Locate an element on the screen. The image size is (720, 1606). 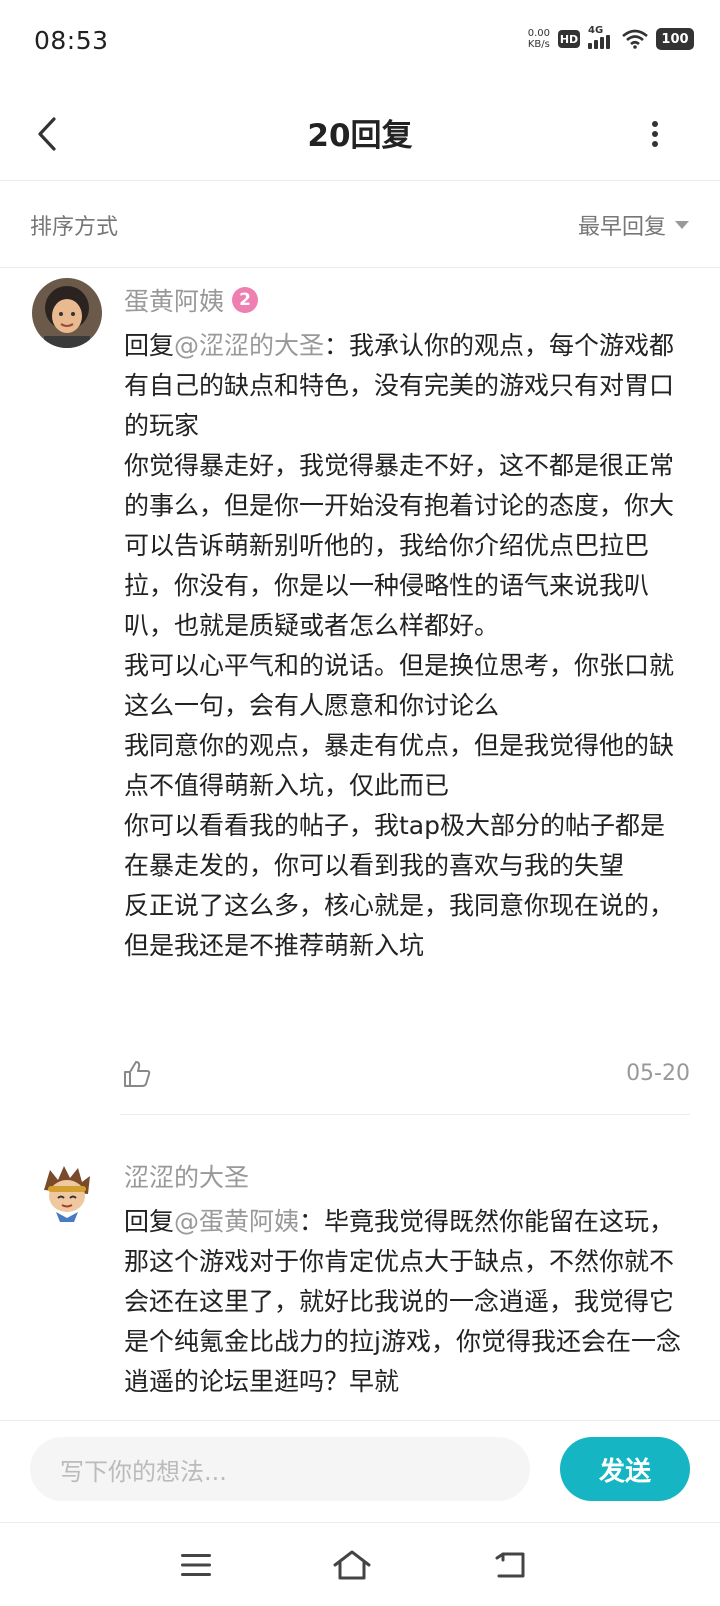
mention-link: @涩涩的大圣 is located at coordinates (249, 345).